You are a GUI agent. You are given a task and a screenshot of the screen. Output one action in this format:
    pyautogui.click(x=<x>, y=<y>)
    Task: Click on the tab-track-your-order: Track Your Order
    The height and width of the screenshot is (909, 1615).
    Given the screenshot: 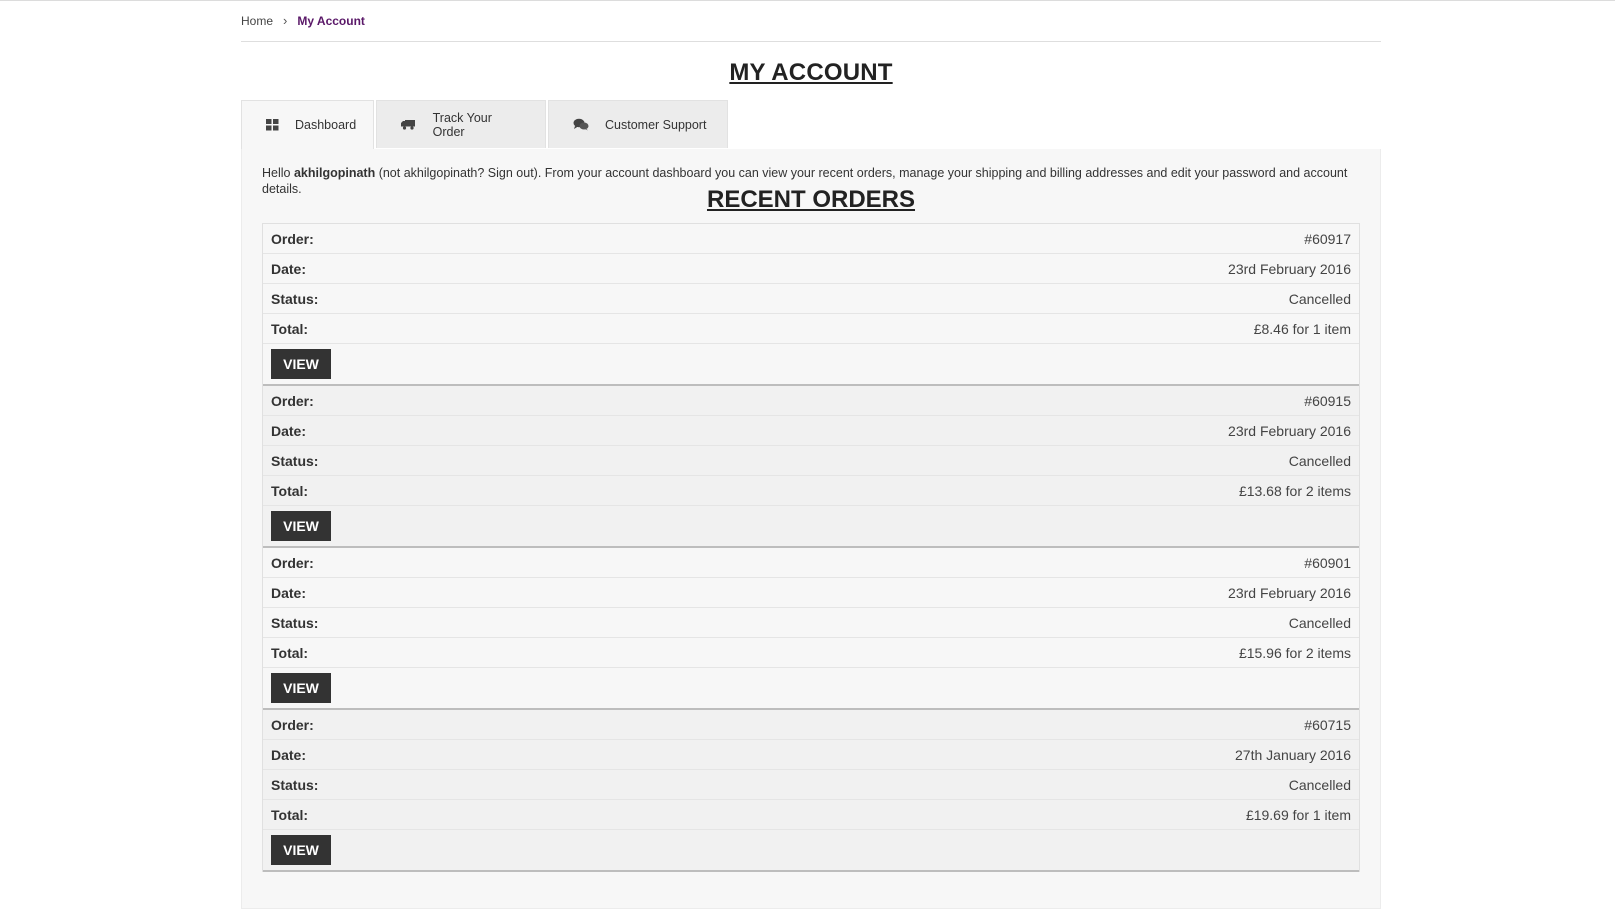 What is the action you would take?
    pyautogui.click(x=461, y=124)
    